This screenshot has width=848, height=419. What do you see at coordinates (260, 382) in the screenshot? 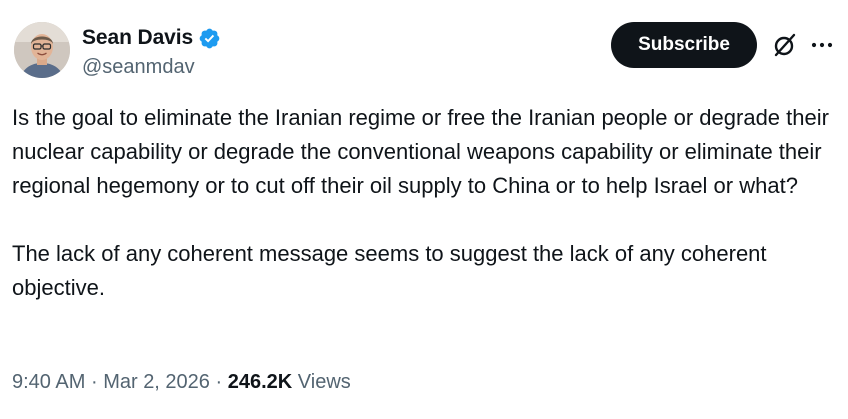
I see `views-count: 246.2K` at bounding box center [260, 382].